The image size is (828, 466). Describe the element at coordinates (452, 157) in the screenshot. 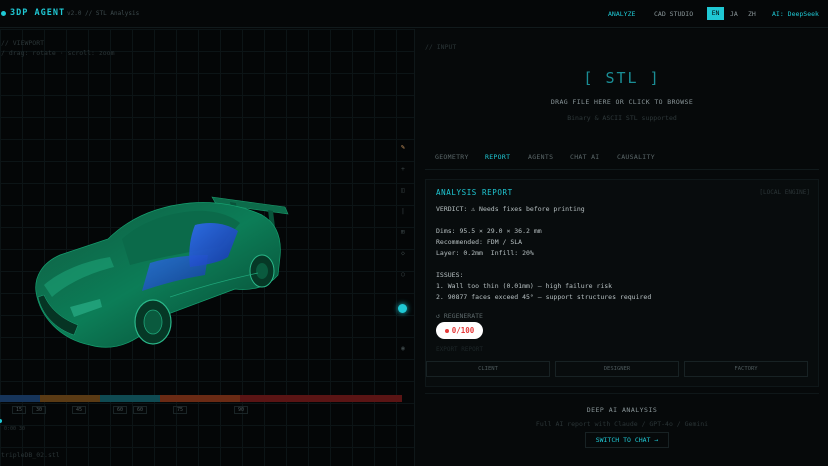

I see `tab-geometry: GEOMETRY` at that location.